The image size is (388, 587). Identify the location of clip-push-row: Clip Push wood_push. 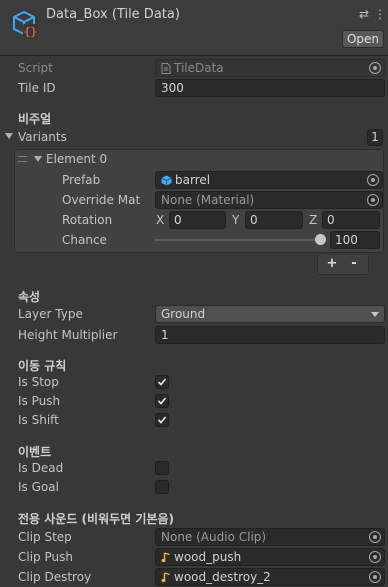
(194, 557).